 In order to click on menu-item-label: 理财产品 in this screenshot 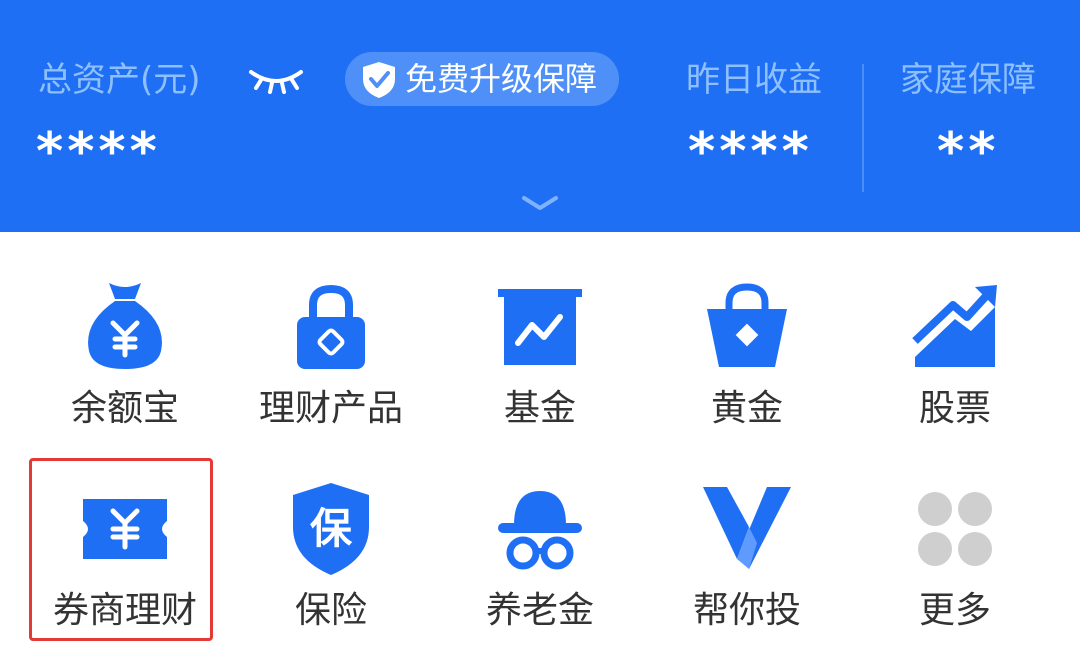, I will do `click(330, 408)`.